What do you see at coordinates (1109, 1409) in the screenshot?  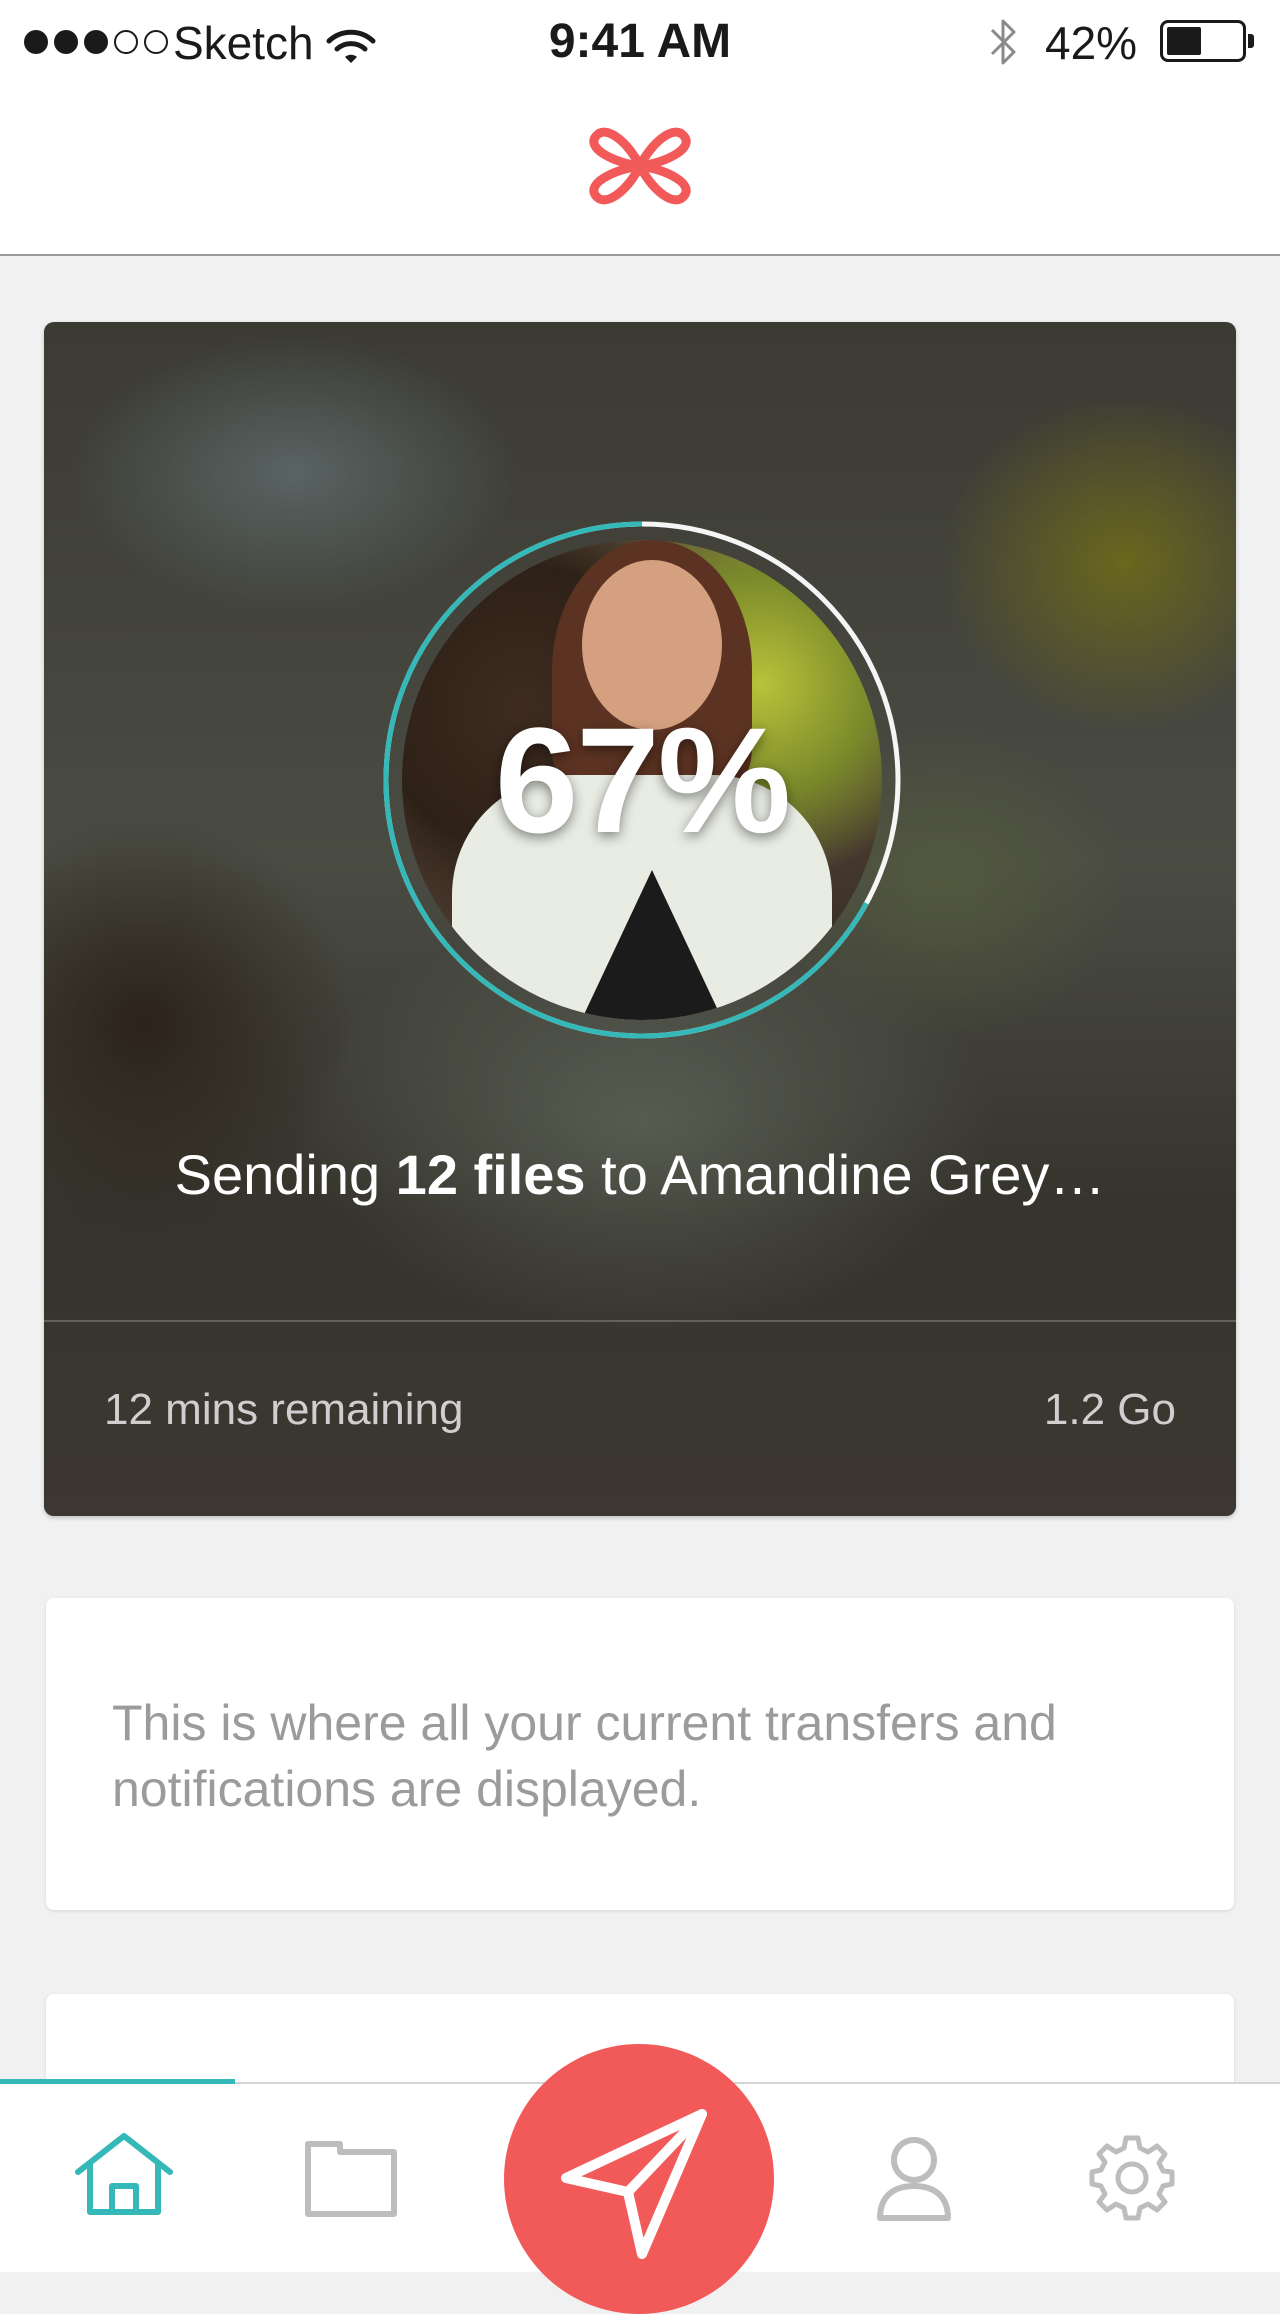 I see `transfer-size: 1.2 Go` at bounding box center [1109, 1409].